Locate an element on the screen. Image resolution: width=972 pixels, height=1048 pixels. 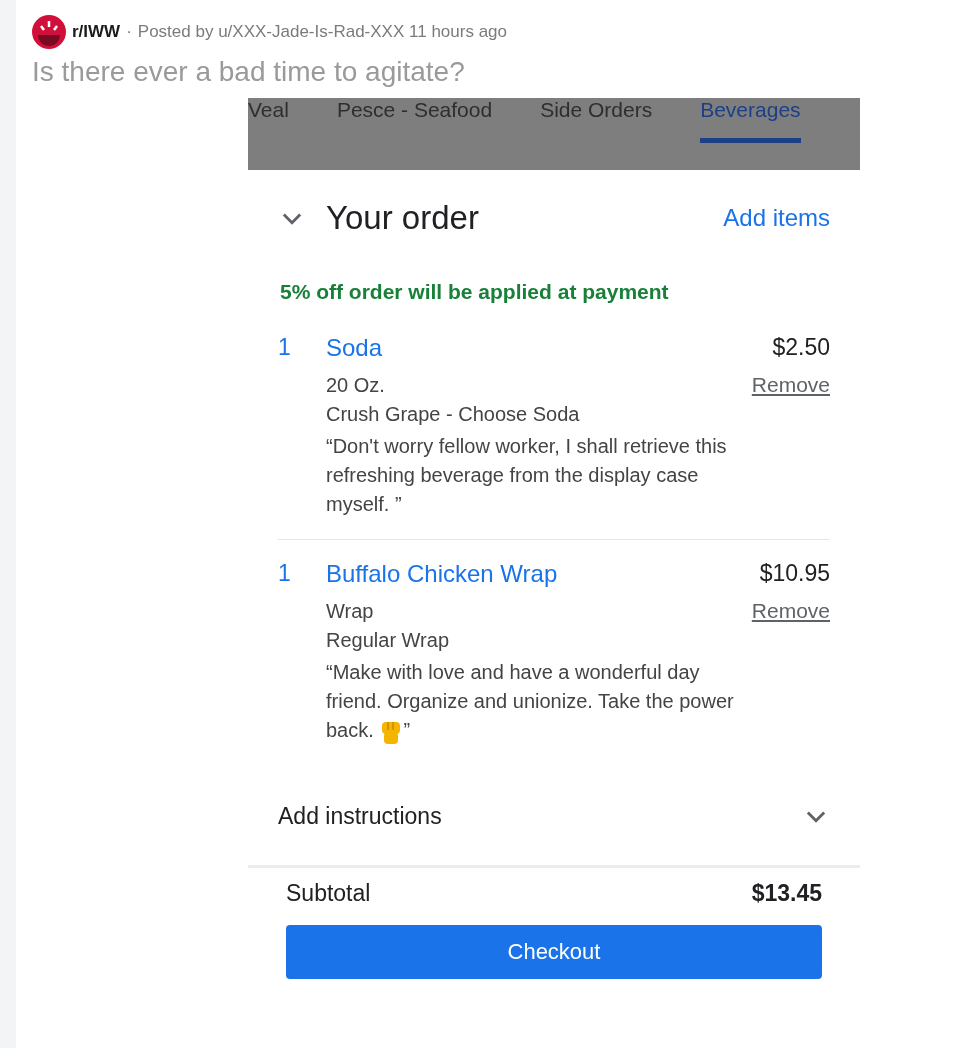
category-tab: Veal is located at coordinates (268, 118).